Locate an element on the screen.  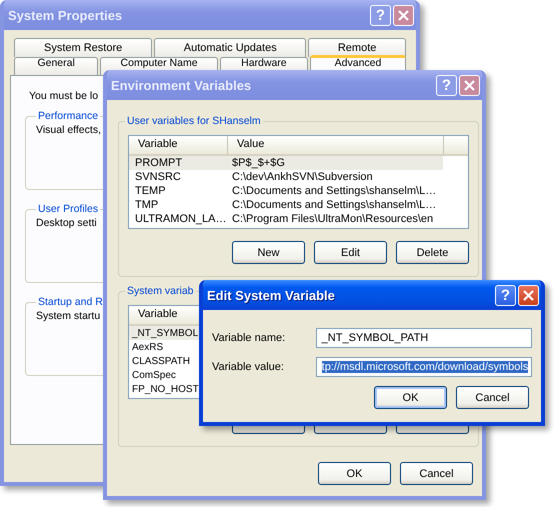
field-label: Variable name: is located at coordinates (249, 338).